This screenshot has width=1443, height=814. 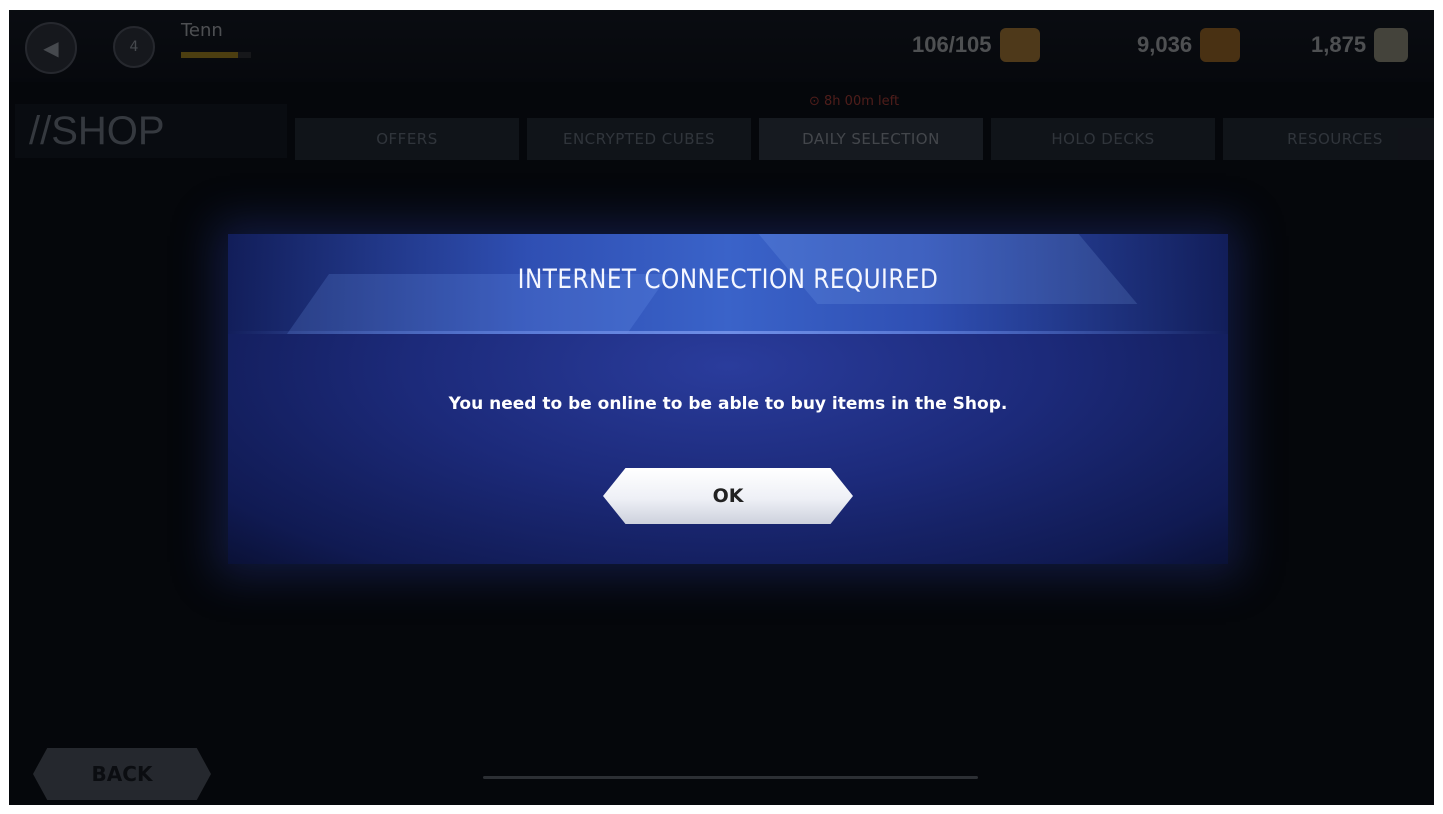 I want to click on energy-icon, so click(x=1019, y=45).